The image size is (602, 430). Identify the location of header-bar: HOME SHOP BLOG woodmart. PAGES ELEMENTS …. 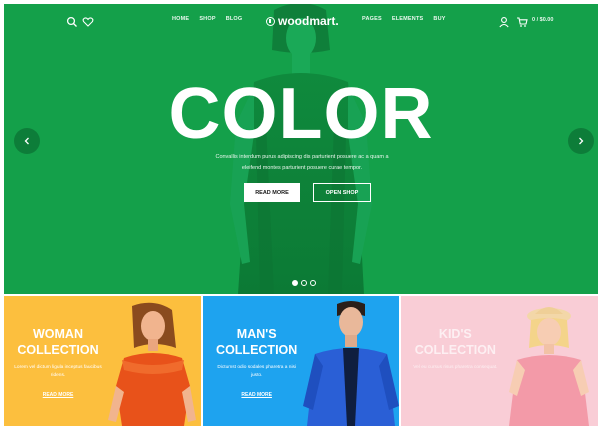
(301, 21).